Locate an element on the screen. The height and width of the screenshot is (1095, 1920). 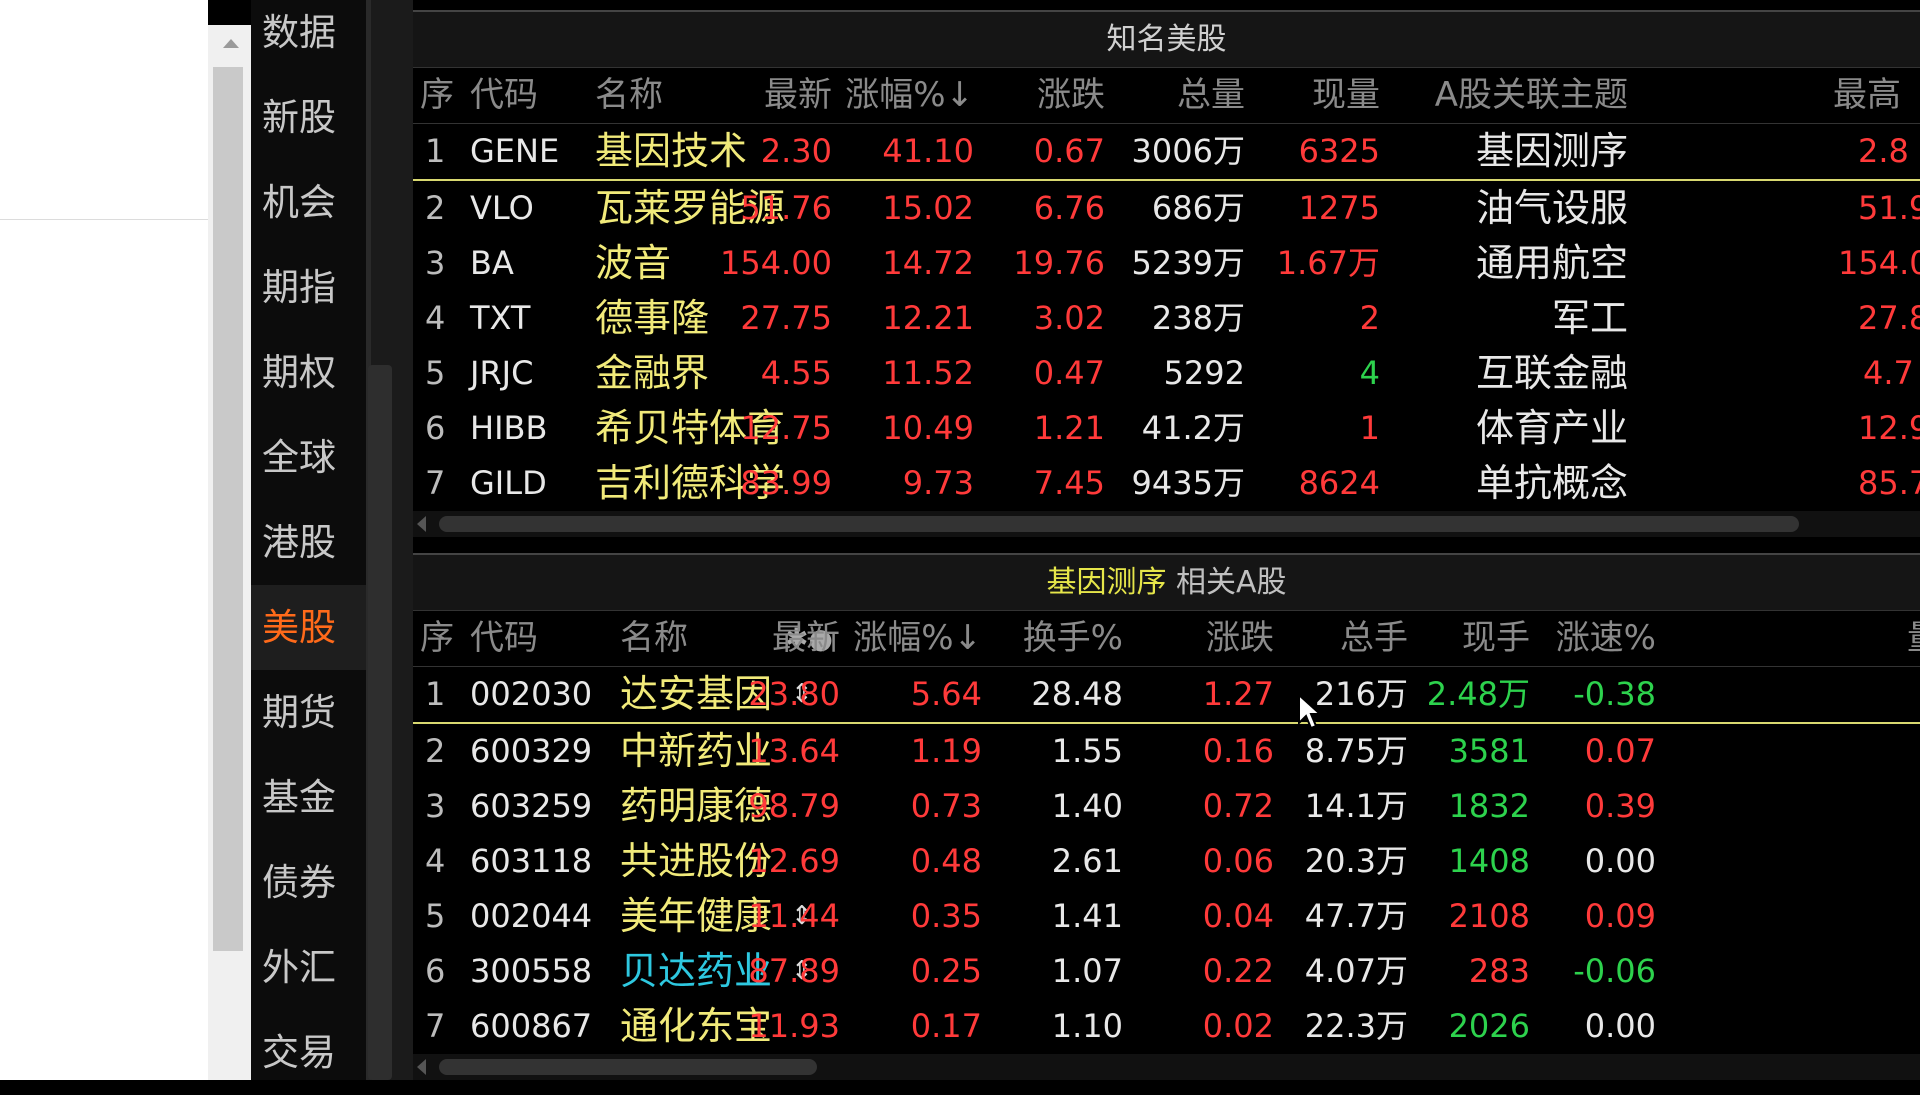
vertical-scrollbar is located at coordinates (229, 552).